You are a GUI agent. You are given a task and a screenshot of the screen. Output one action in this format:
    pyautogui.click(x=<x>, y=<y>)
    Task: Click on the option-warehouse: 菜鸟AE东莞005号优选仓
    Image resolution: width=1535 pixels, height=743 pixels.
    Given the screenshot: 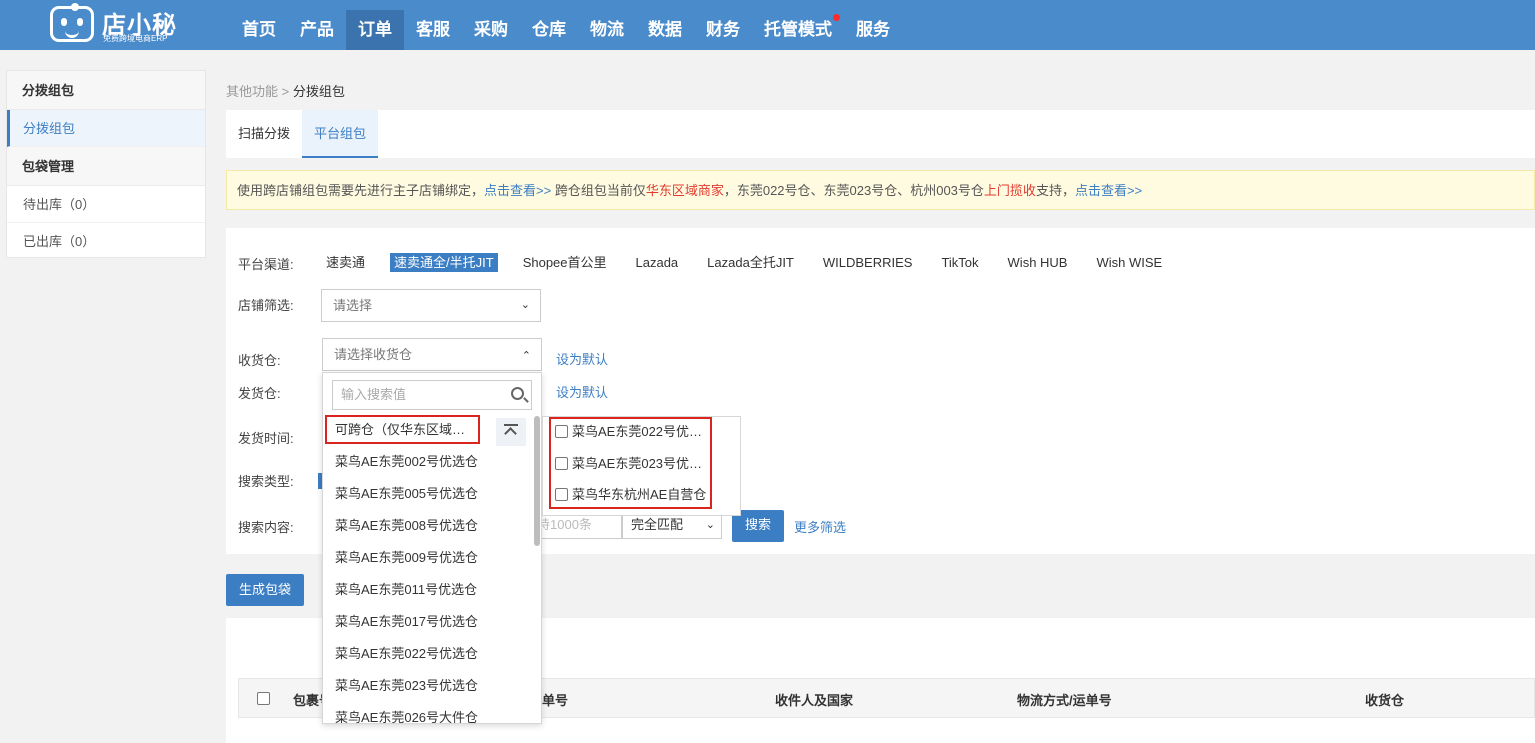 What is the action you would take?
    pyautogui.click(x=429, y=494)
    